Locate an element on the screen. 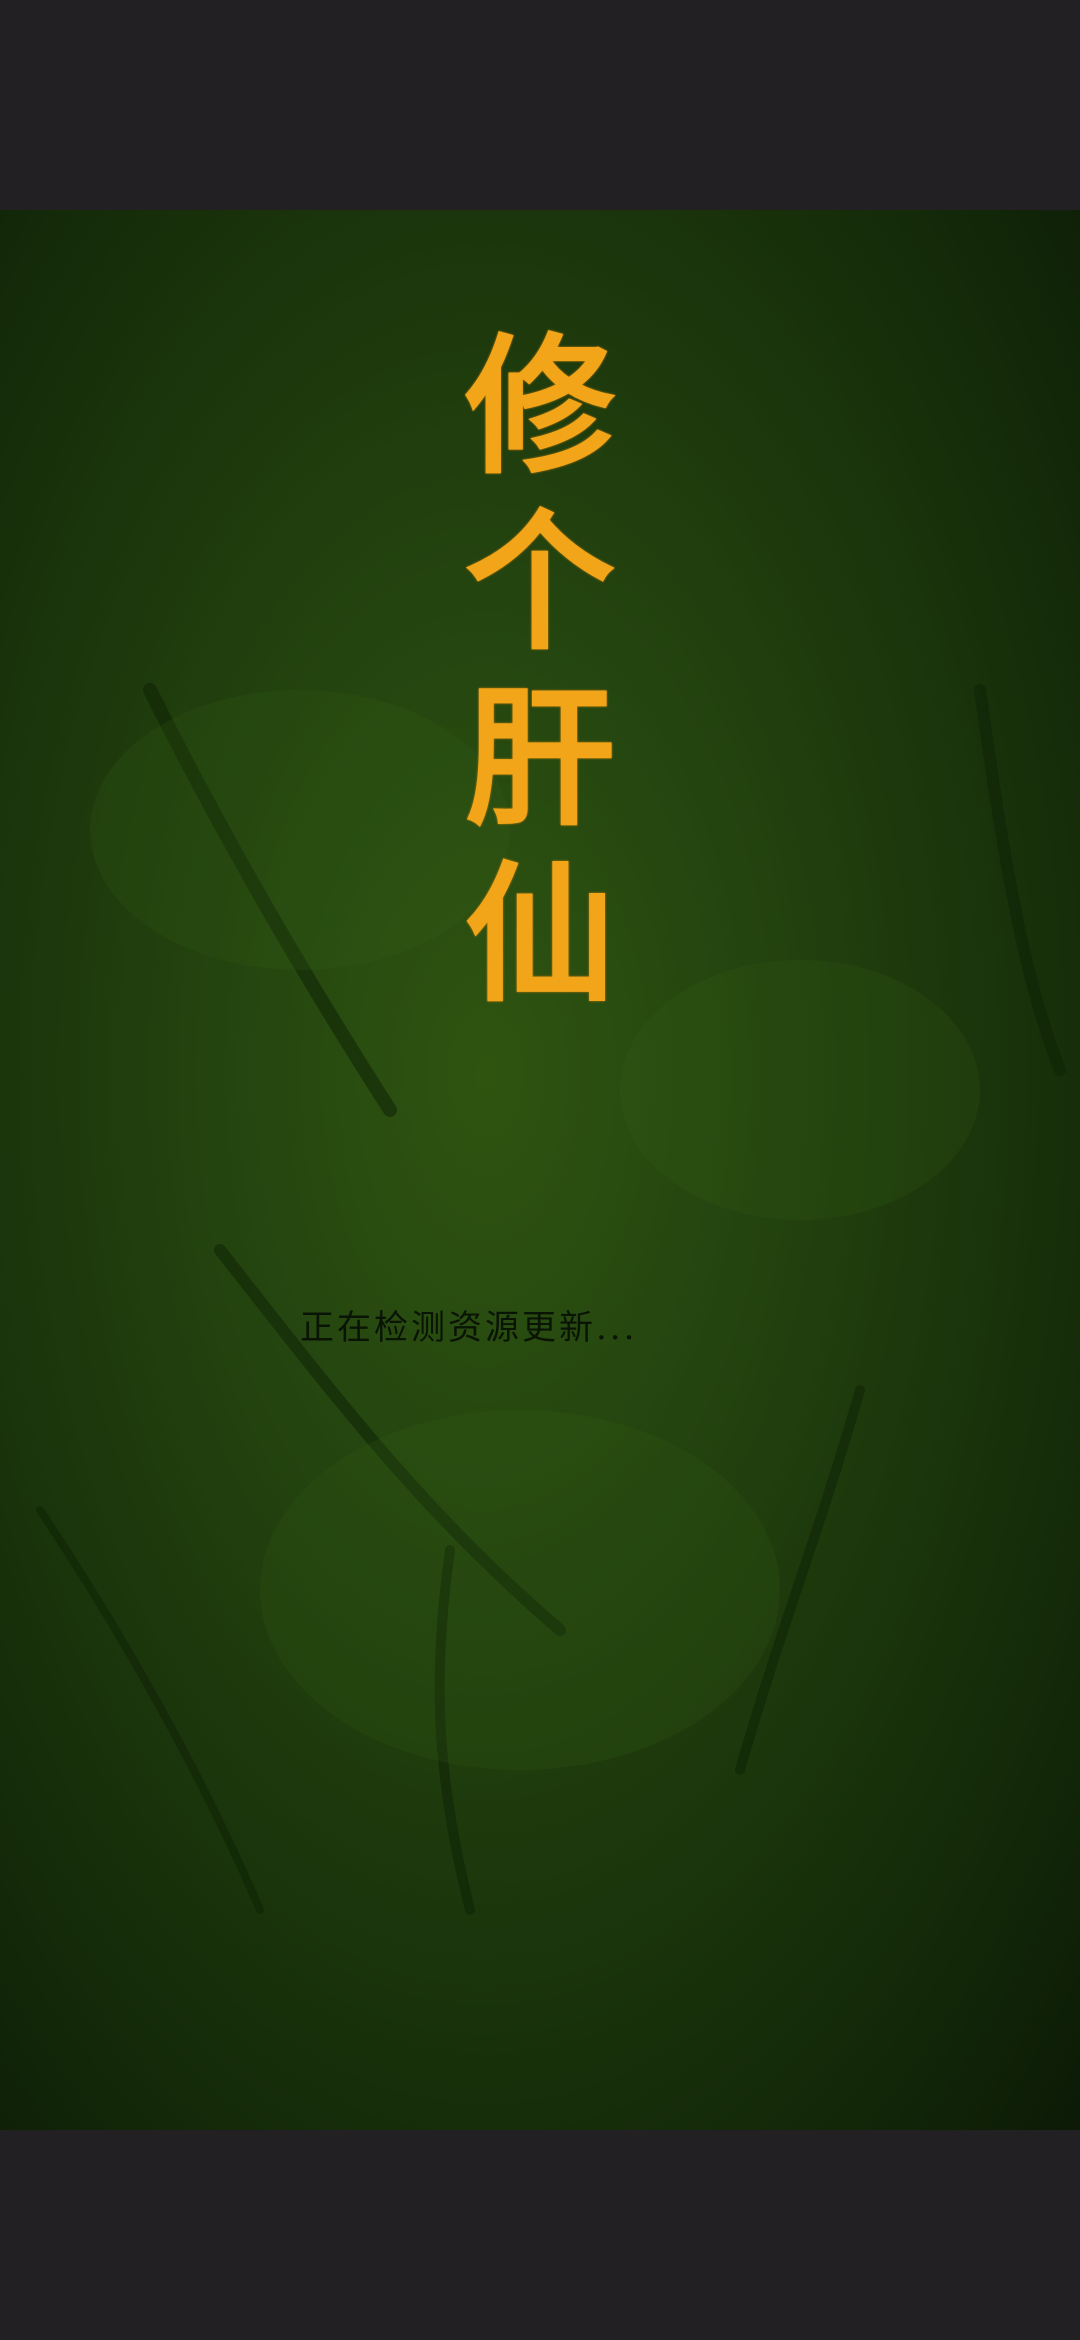  letterbox-top is located at coordinates (540, 105).